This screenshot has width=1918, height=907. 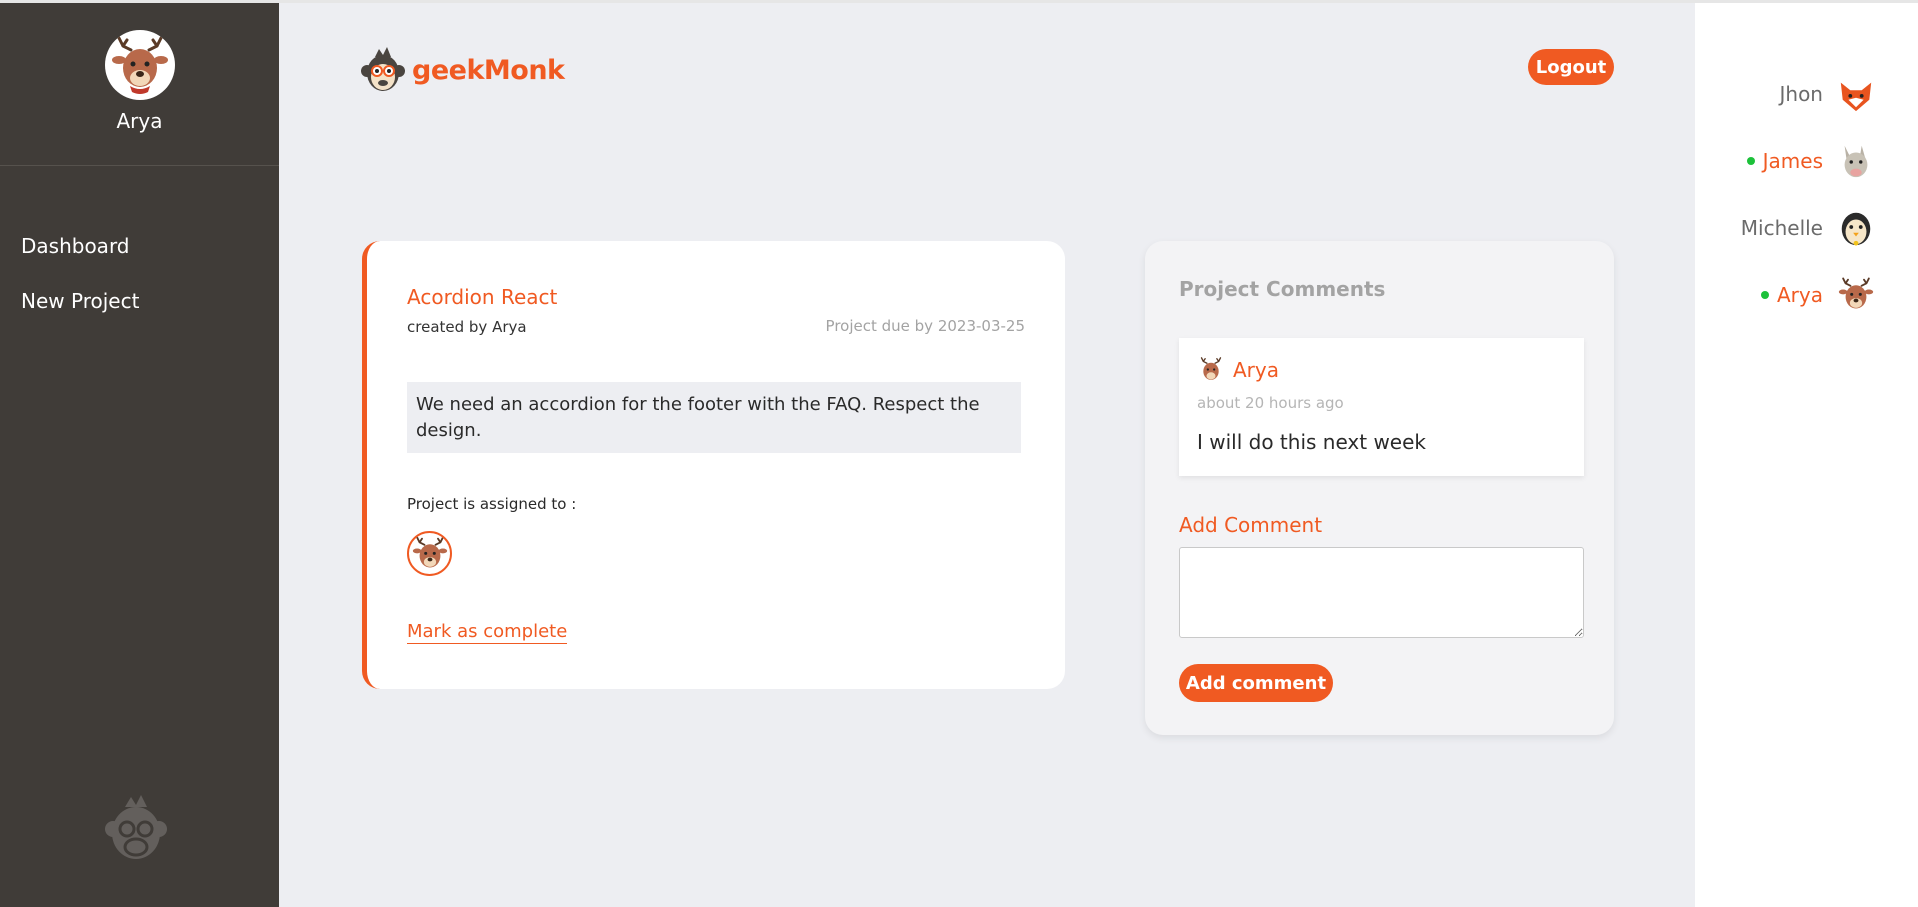 I want to click on add-comment-button: Add comment, so click(x=1256, y=683).